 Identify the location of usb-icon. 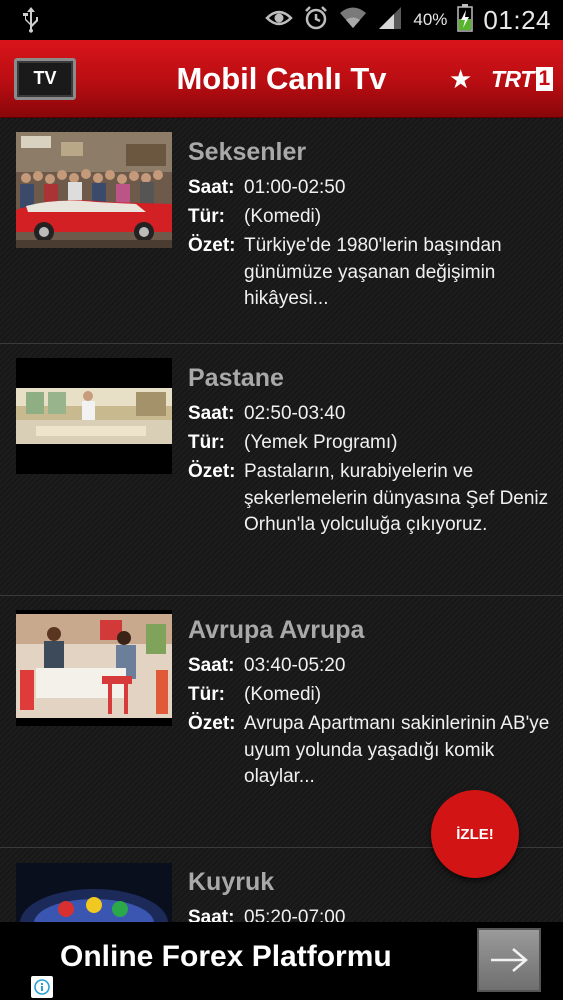
(31, 22).